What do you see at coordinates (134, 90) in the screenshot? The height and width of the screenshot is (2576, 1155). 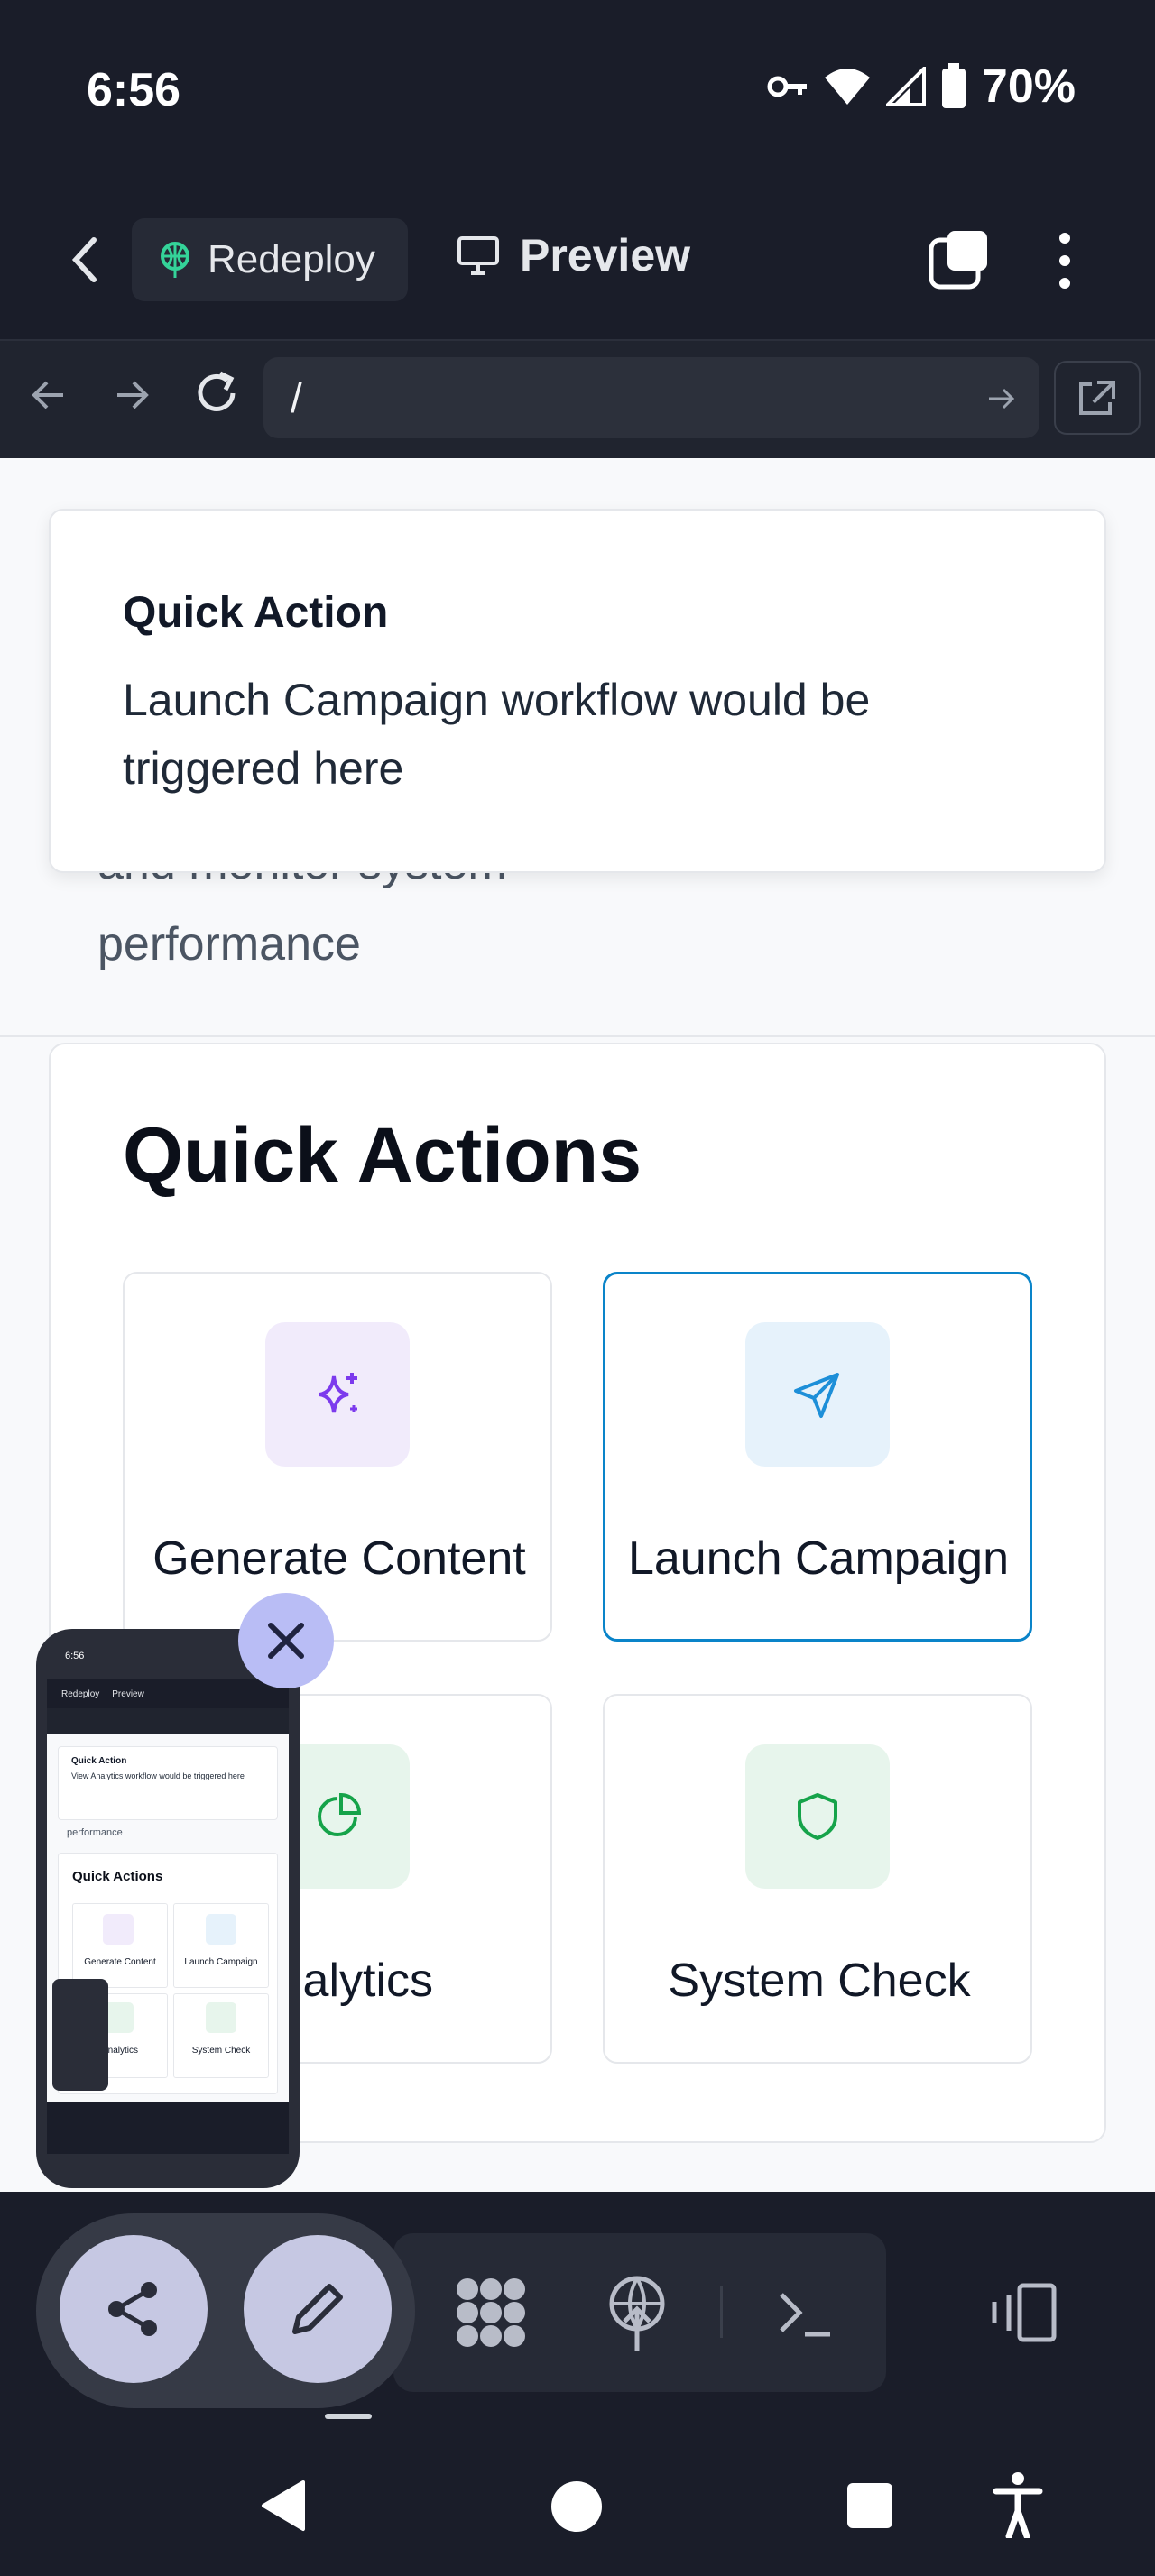 I see `status-time: 6:56` at bounding box center [134, 90].